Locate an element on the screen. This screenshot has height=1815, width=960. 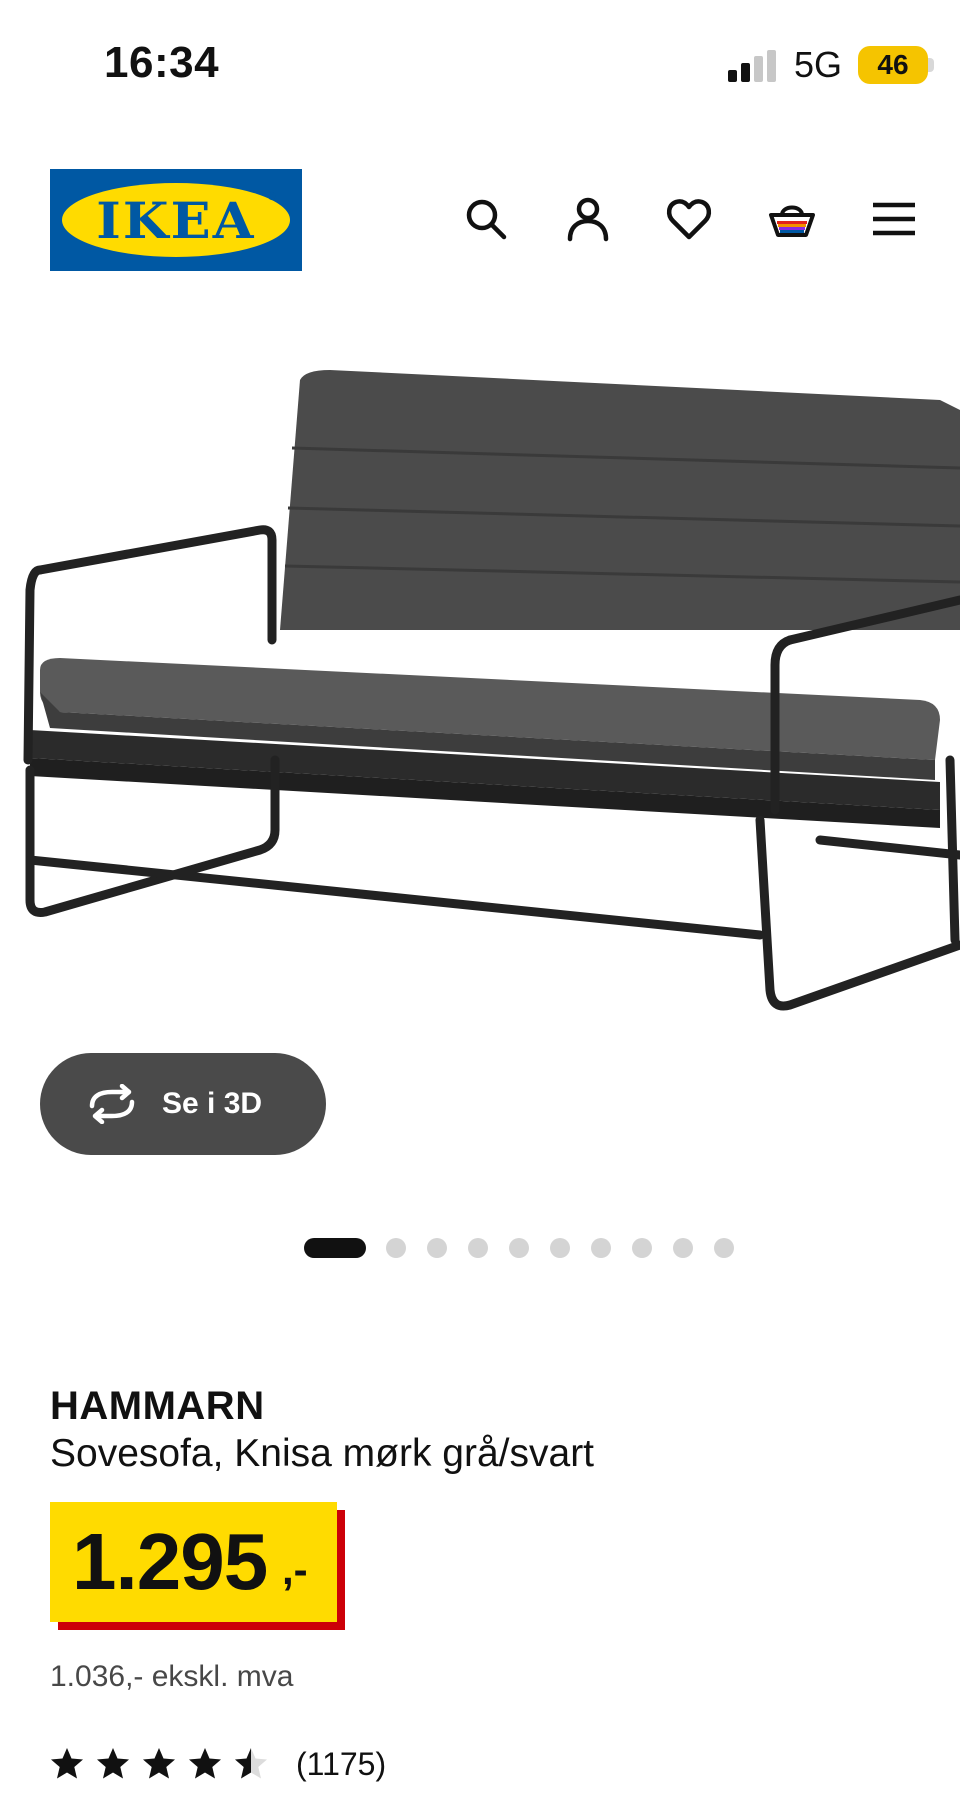
ikea-logo: IKEA ® is located at coordinates (176, 220).